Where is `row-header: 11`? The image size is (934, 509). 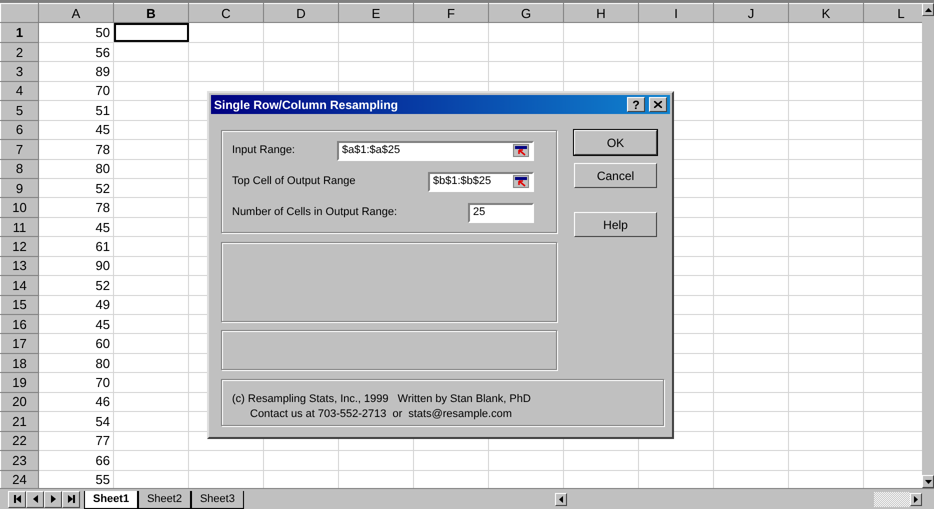 row-header: 11 is located at coordinates (19, 227).